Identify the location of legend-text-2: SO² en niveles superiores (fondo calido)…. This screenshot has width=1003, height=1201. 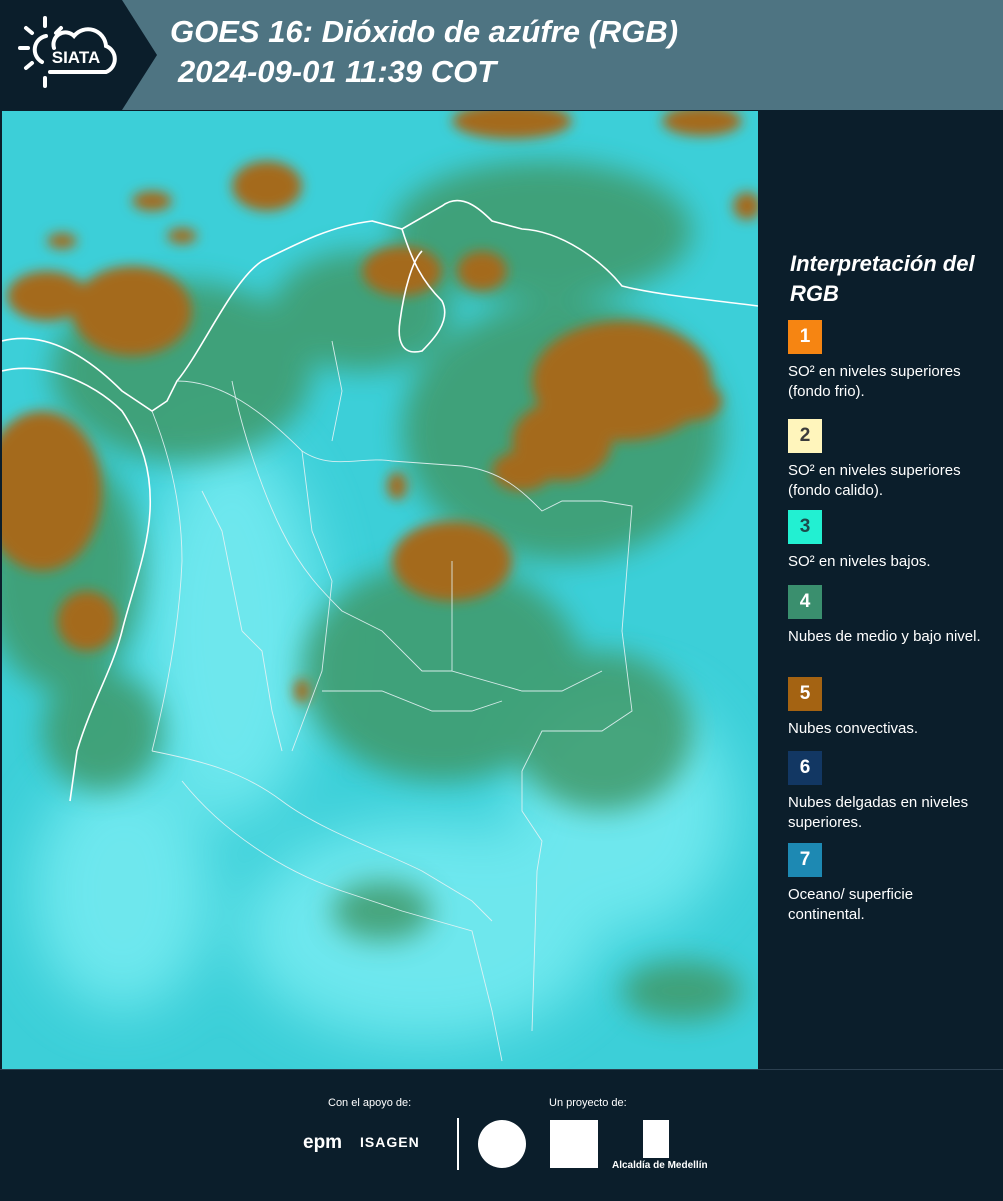
(874, 480).